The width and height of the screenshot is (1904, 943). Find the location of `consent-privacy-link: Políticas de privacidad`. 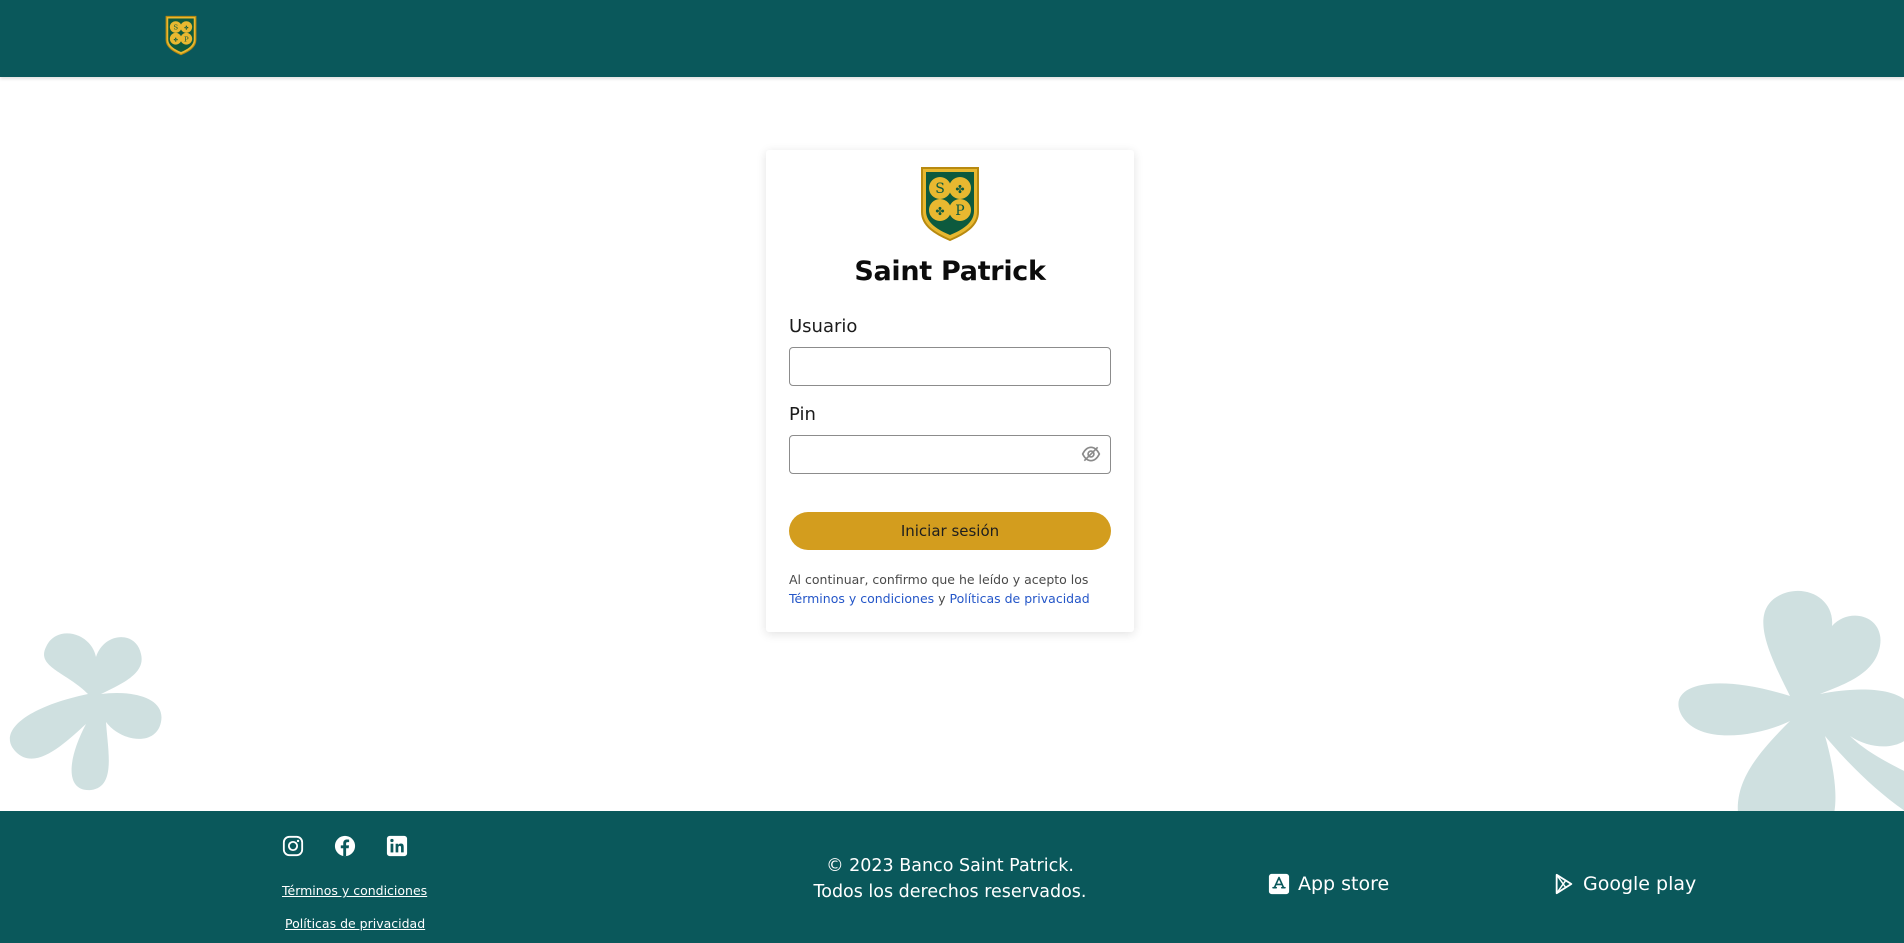

consent-privacy-link: Políticas de privacidad is located at coordinates (1020, 598).